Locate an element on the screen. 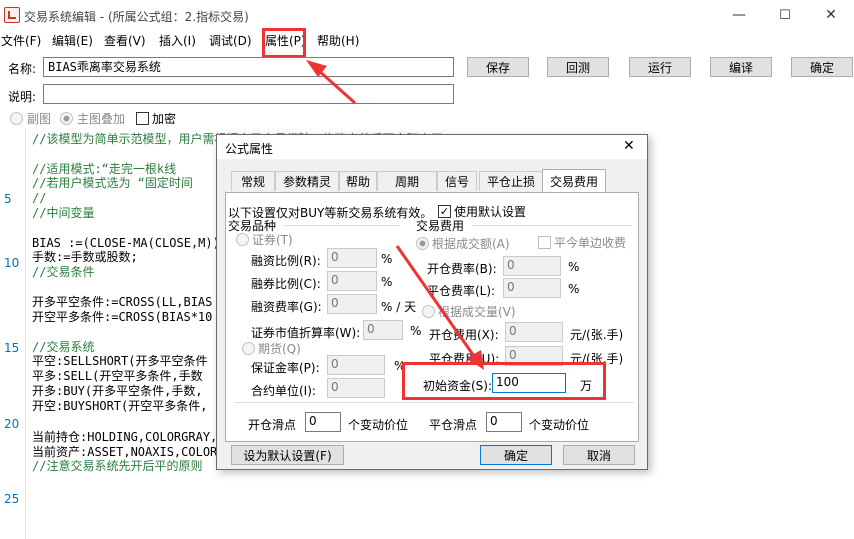 The height and width of the screenshot is (539, 854). arrow-to-menu is located at coordinates (331, 82).